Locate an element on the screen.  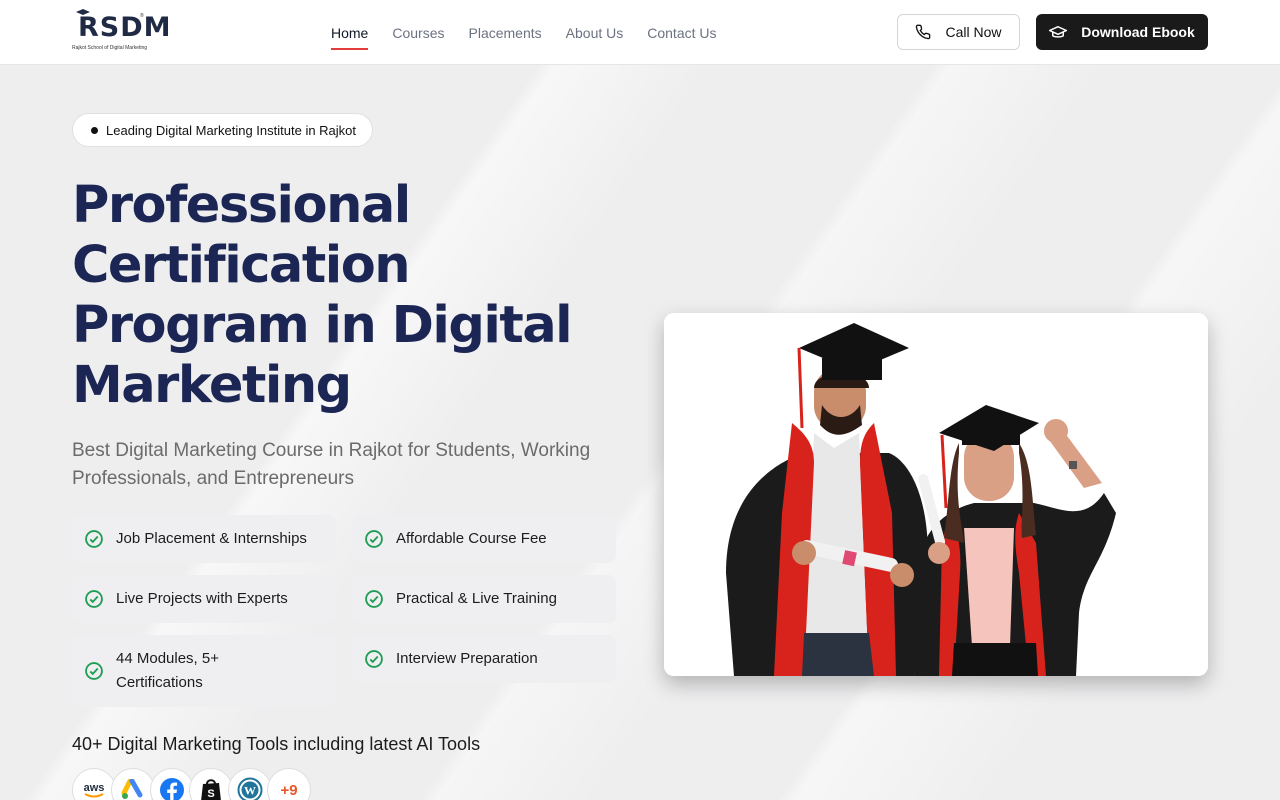
svg-text: W is located at coordinates (250, 791).